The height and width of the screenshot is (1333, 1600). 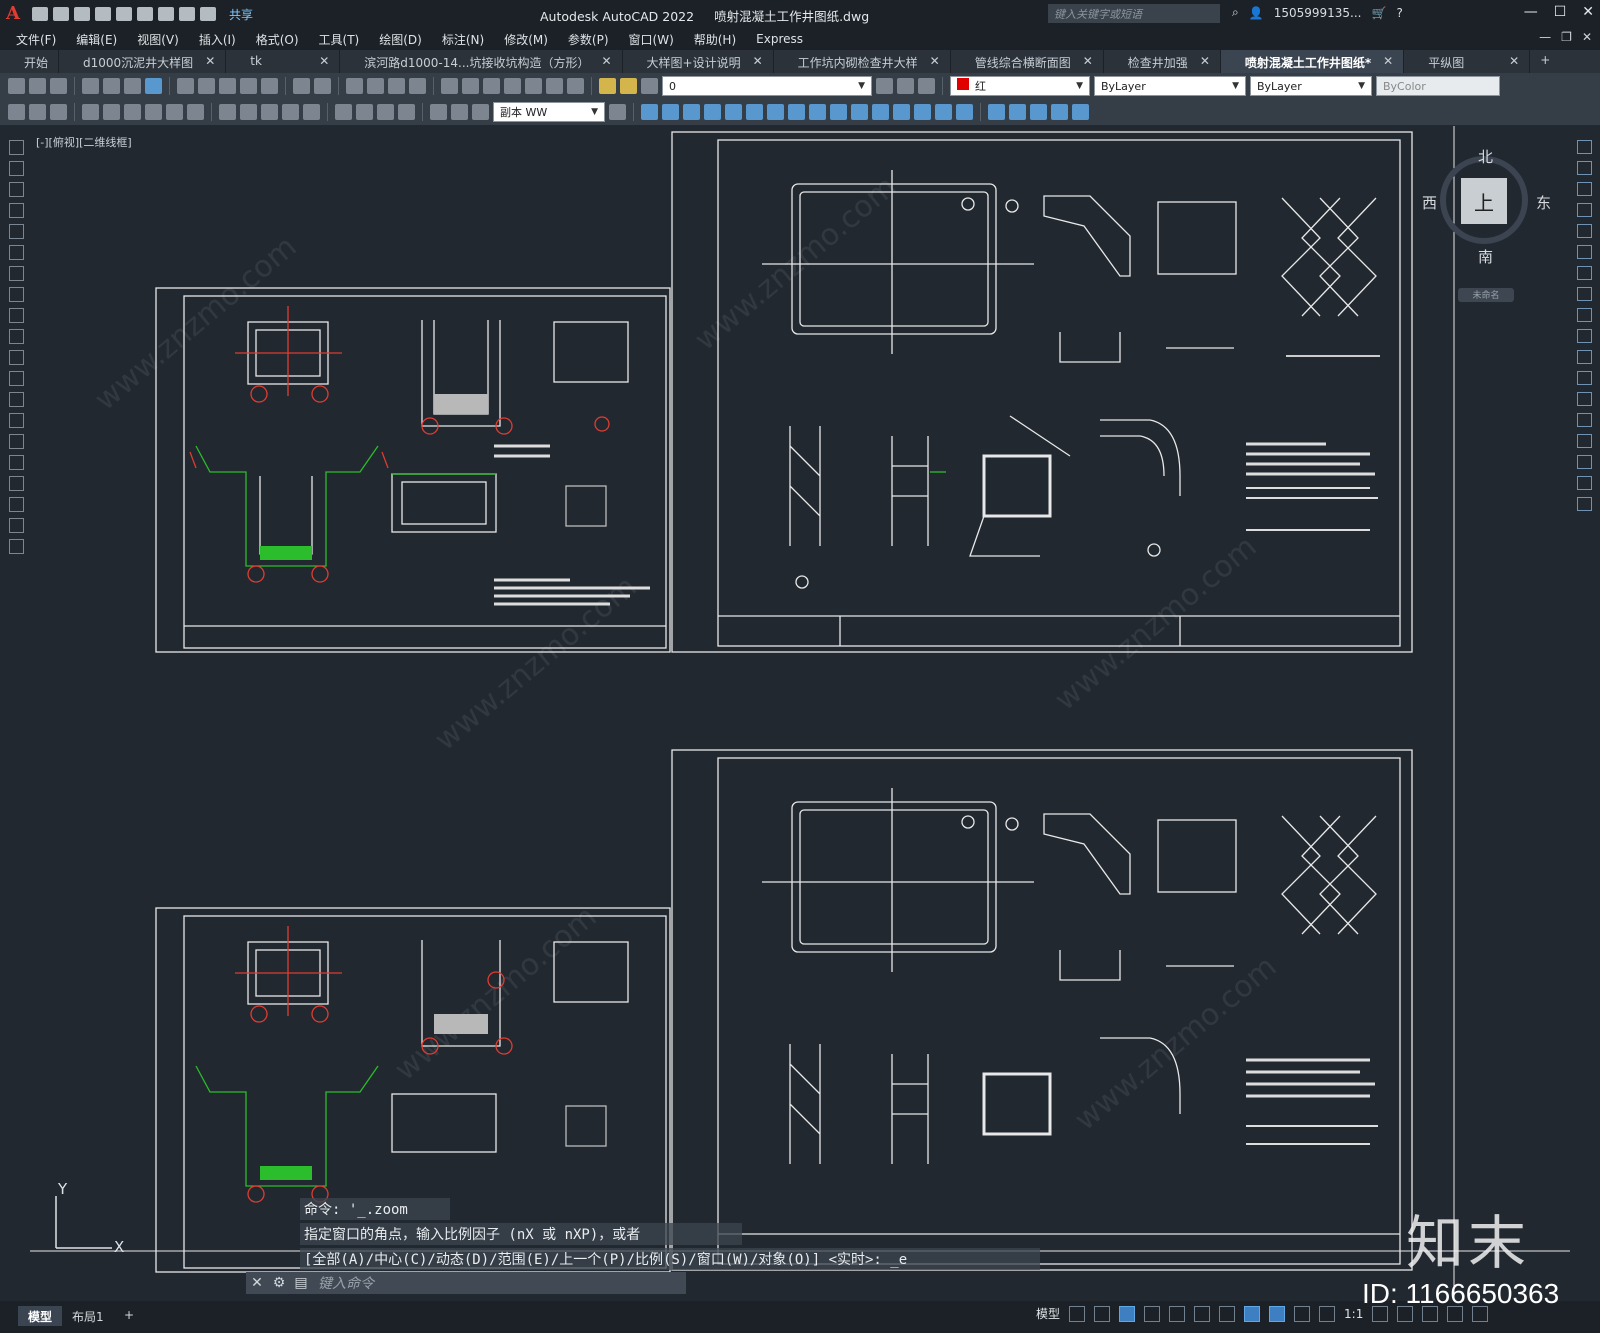 What do you see at coordinates (775, 112) in the screenshot?
I see `rotate-icon` at bounding box center [775, 112].